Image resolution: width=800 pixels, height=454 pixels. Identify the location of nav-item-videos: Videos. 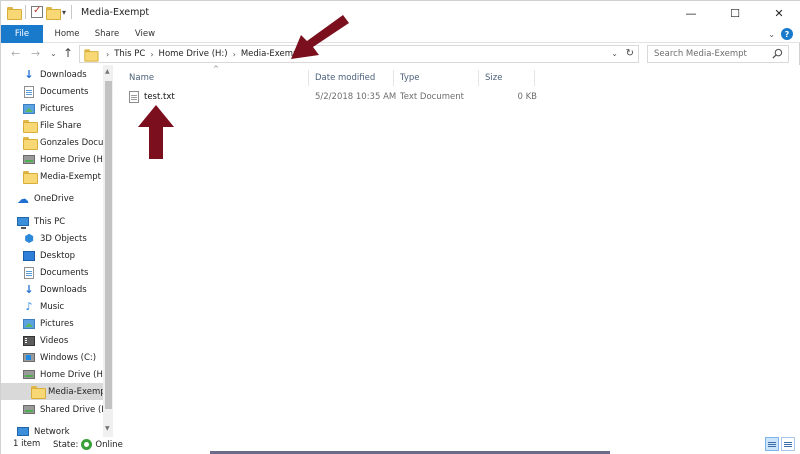
(63, 340).